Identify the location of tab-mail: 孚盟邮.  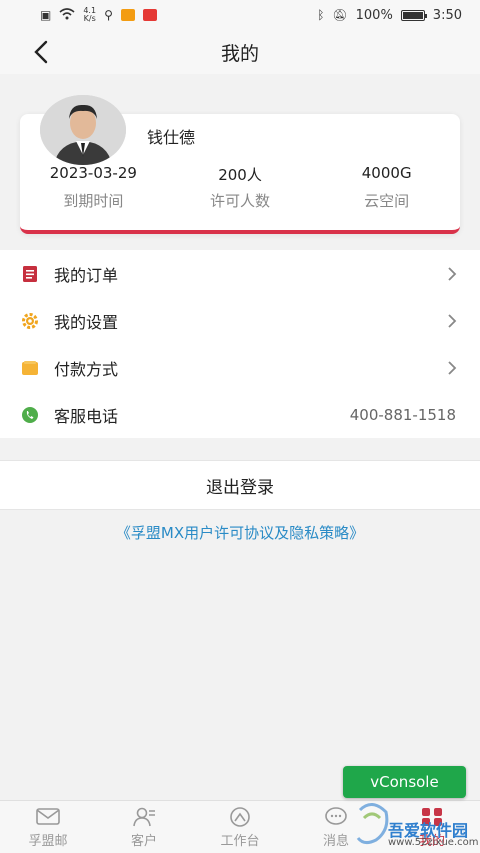
(48, 827).